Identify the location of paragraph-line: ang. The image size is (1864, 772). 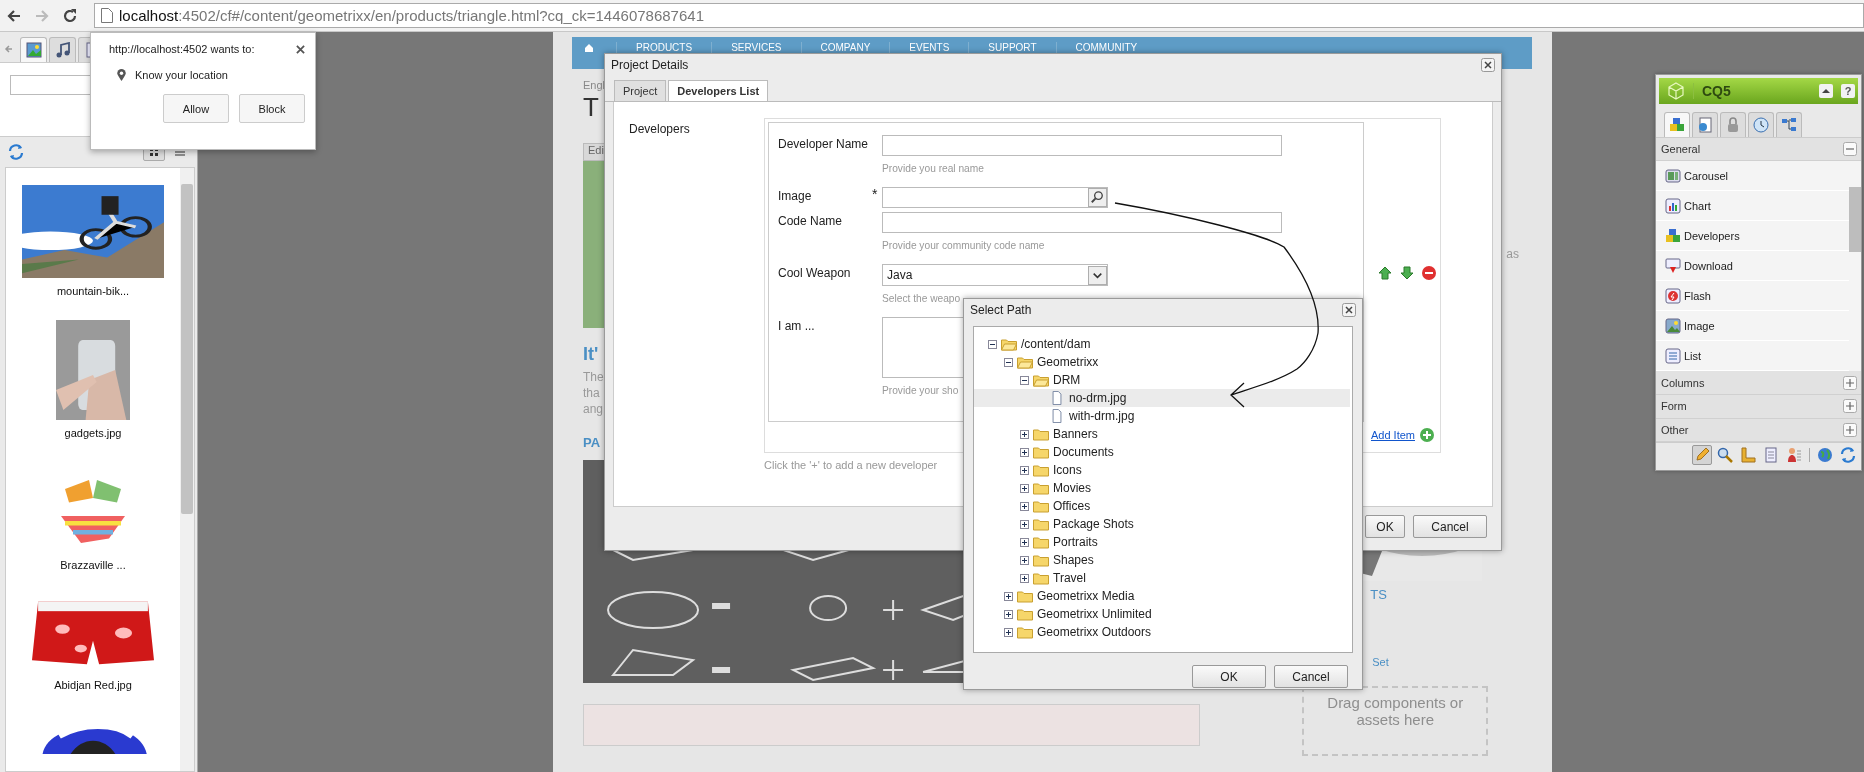
(593, 409).